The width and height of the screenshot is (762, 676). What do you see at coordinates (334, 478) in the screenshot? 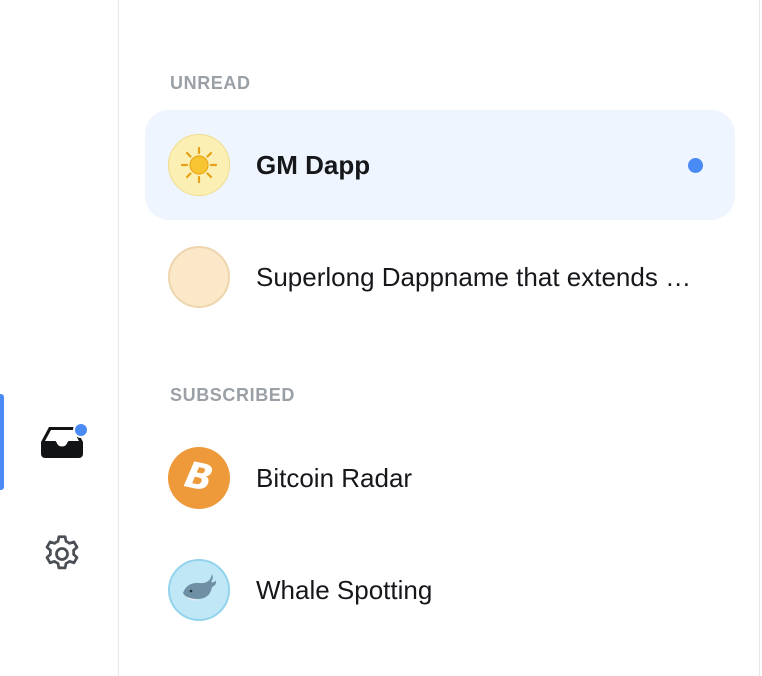
I see `list-item-label: Bitcoin Radar` at bounding box center [334, 478].